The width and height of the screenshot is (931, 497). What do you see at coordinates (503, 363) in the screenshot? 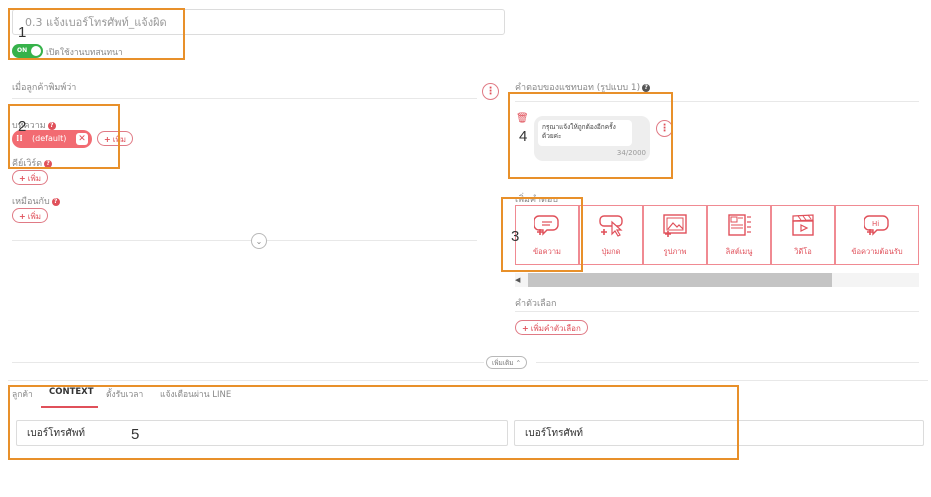
I see `show-more-label: เพิ่มเติม` at bounding box center [503, 363].